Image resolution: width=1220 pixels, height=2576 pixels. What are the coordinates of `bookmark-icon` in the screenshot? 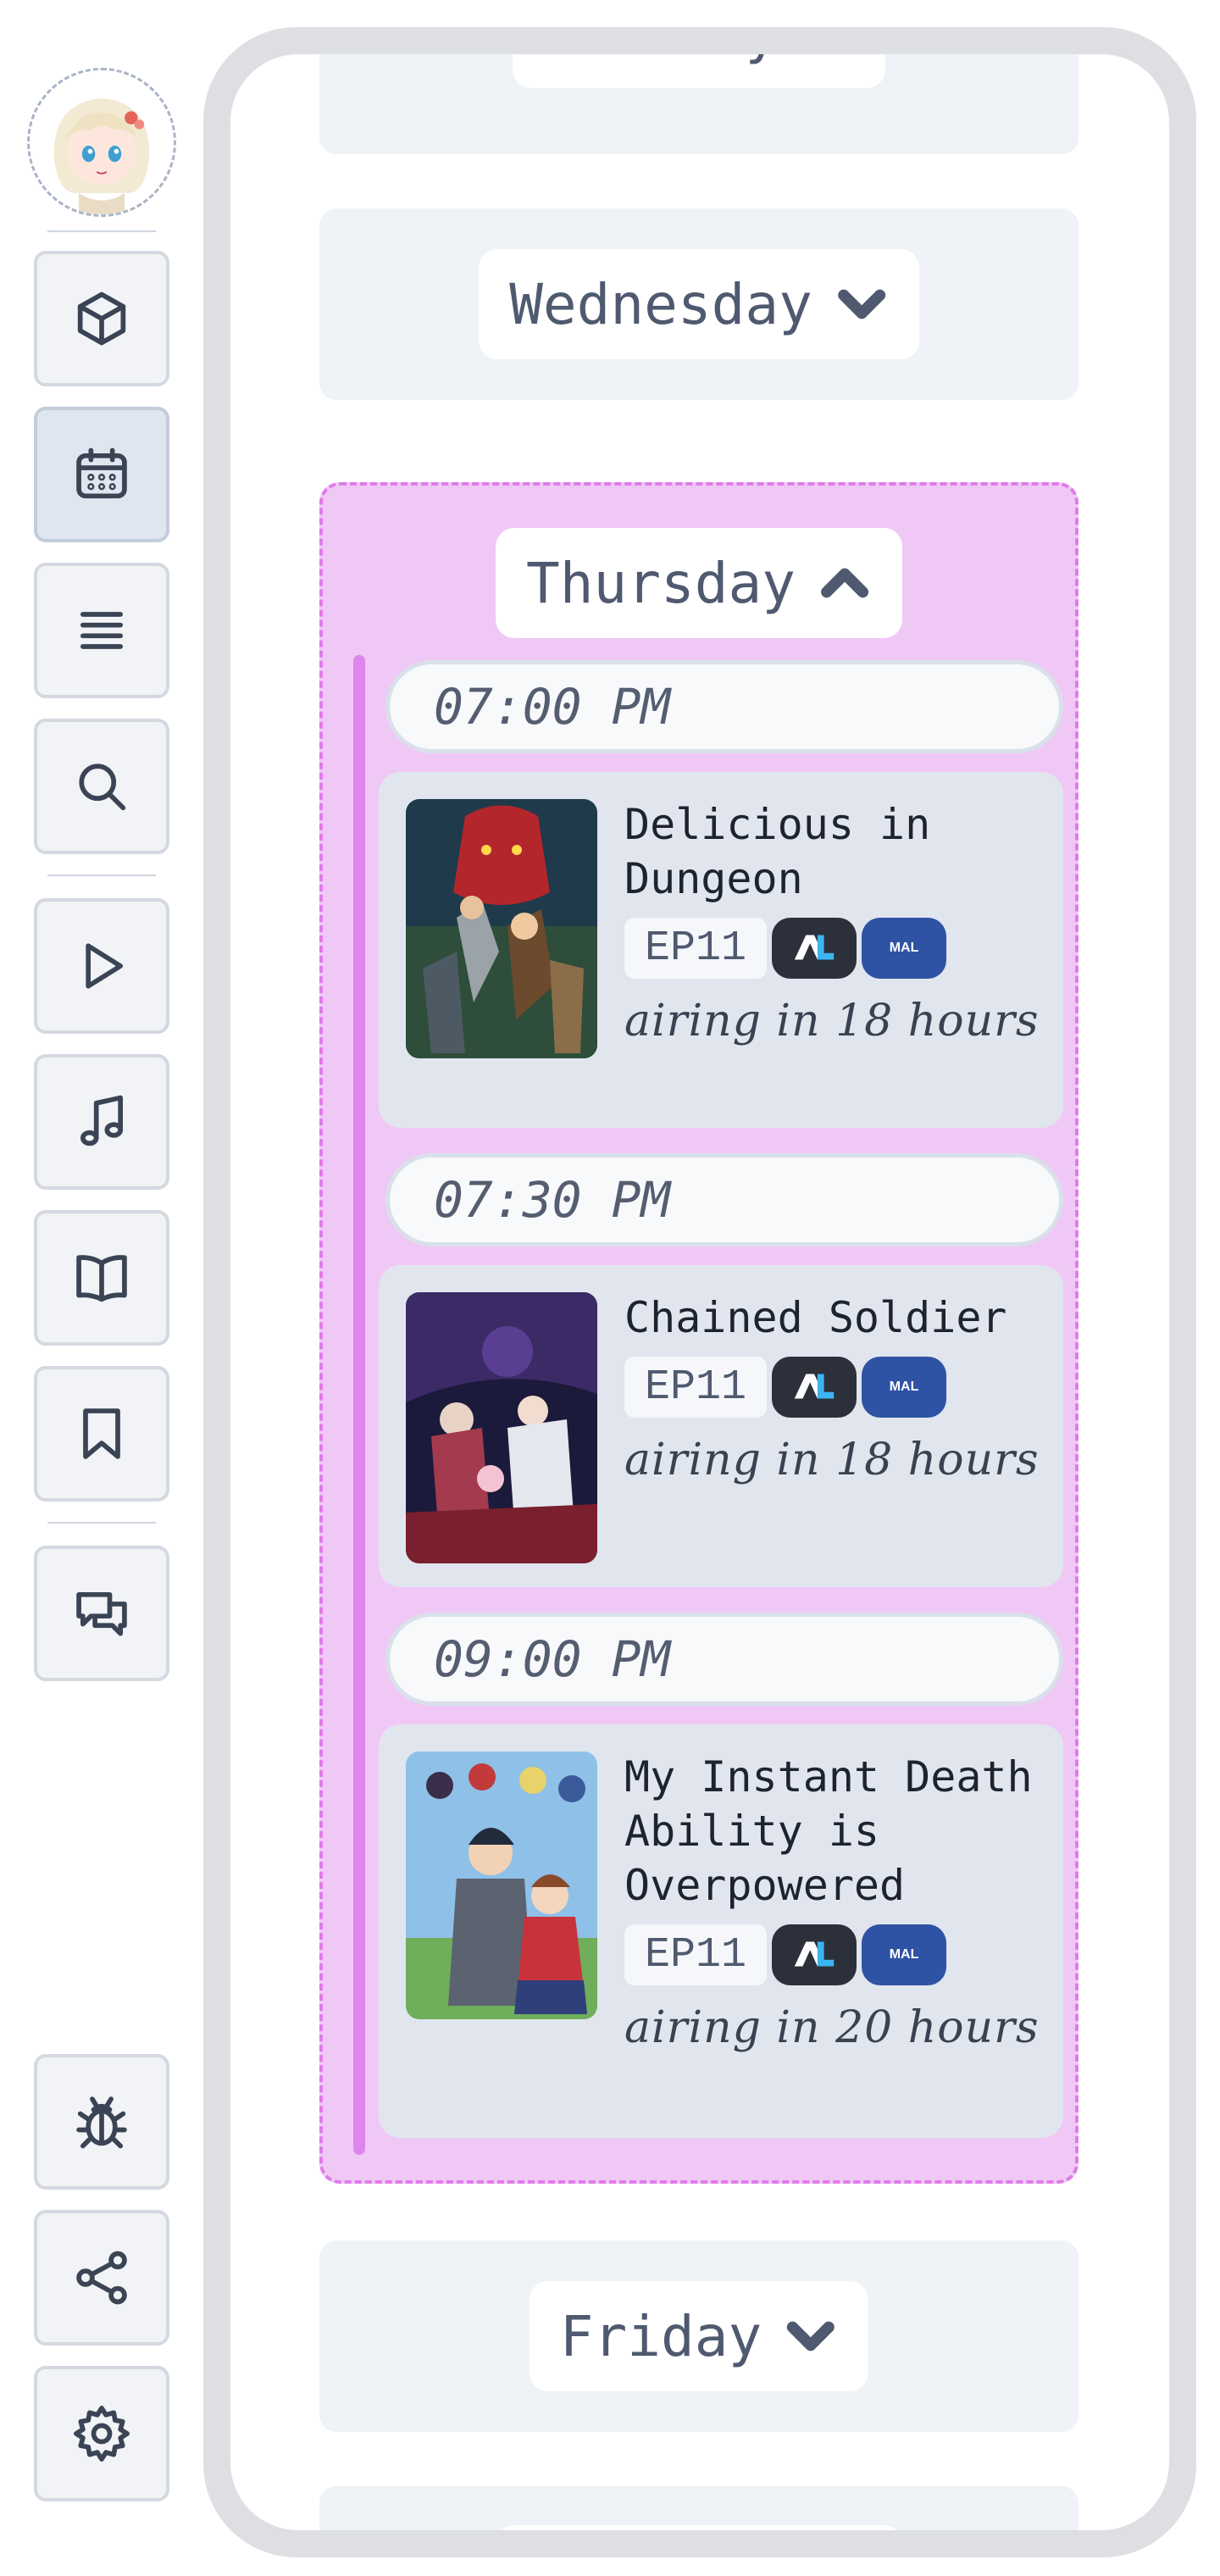 It's located at (101, 1433).